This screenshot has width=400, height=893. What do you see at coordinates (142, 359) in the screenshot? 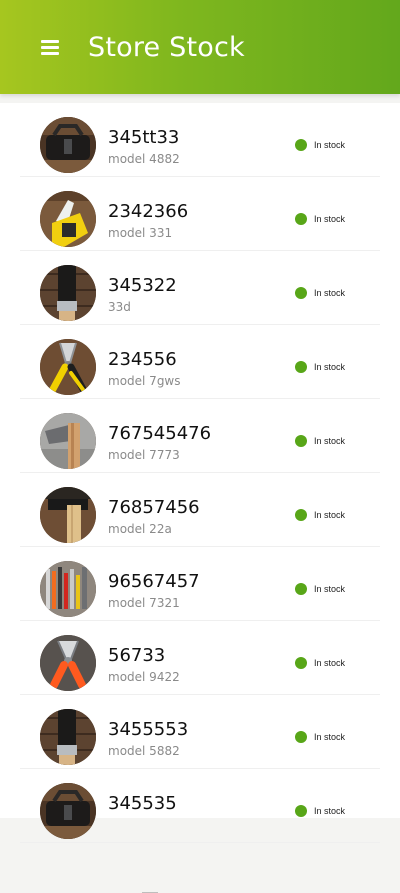
I see `item-name: 234556` at bounding box center [142, 359].